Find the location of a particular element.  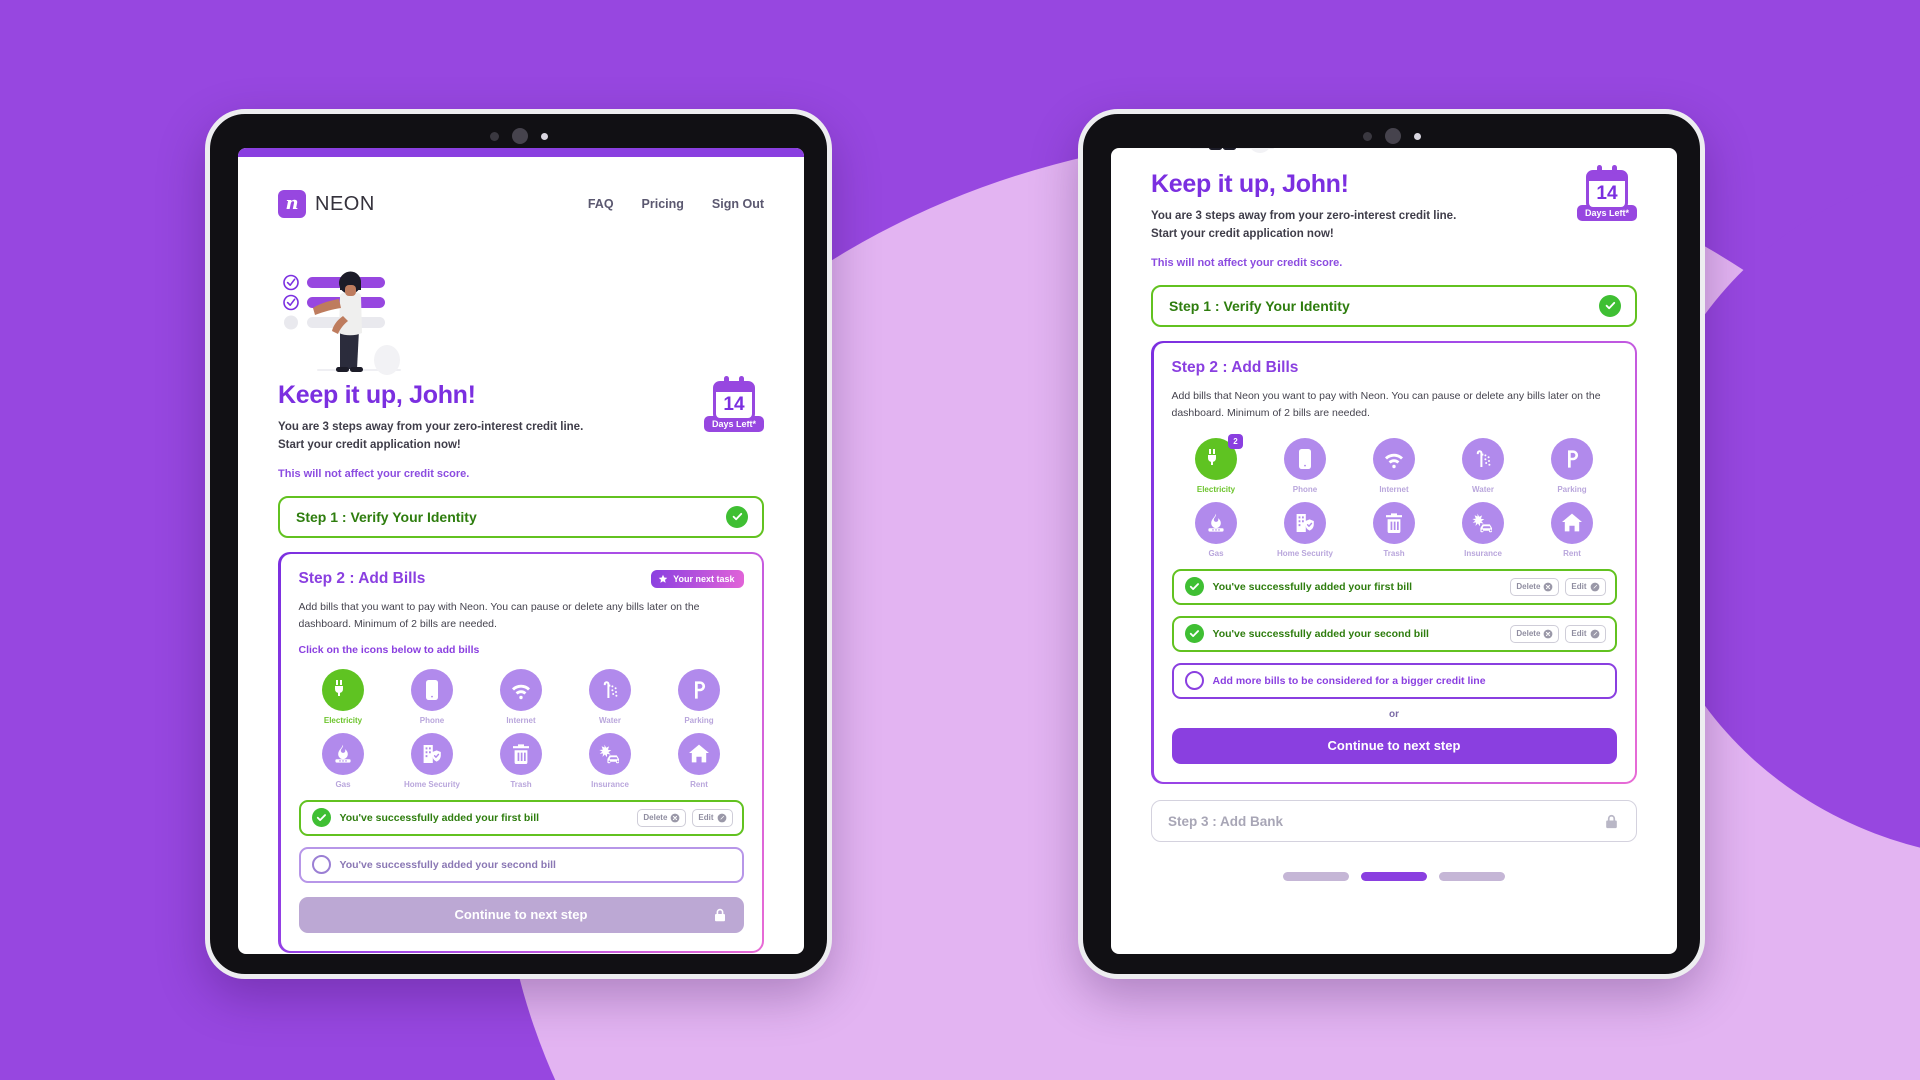

flame-icon is located at coordinates (1216, 522).